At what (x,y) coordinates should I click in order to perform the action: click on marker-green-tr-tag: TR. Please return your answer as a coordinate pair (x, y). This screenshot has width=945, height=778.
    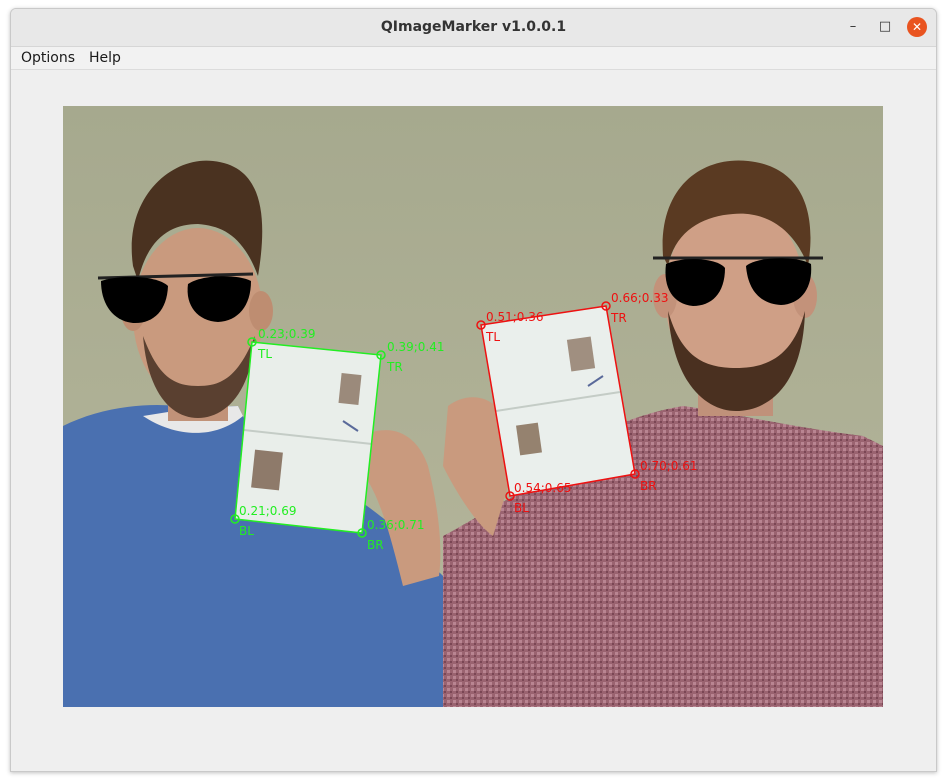
    Looking at the image, I should click on (394, 367).